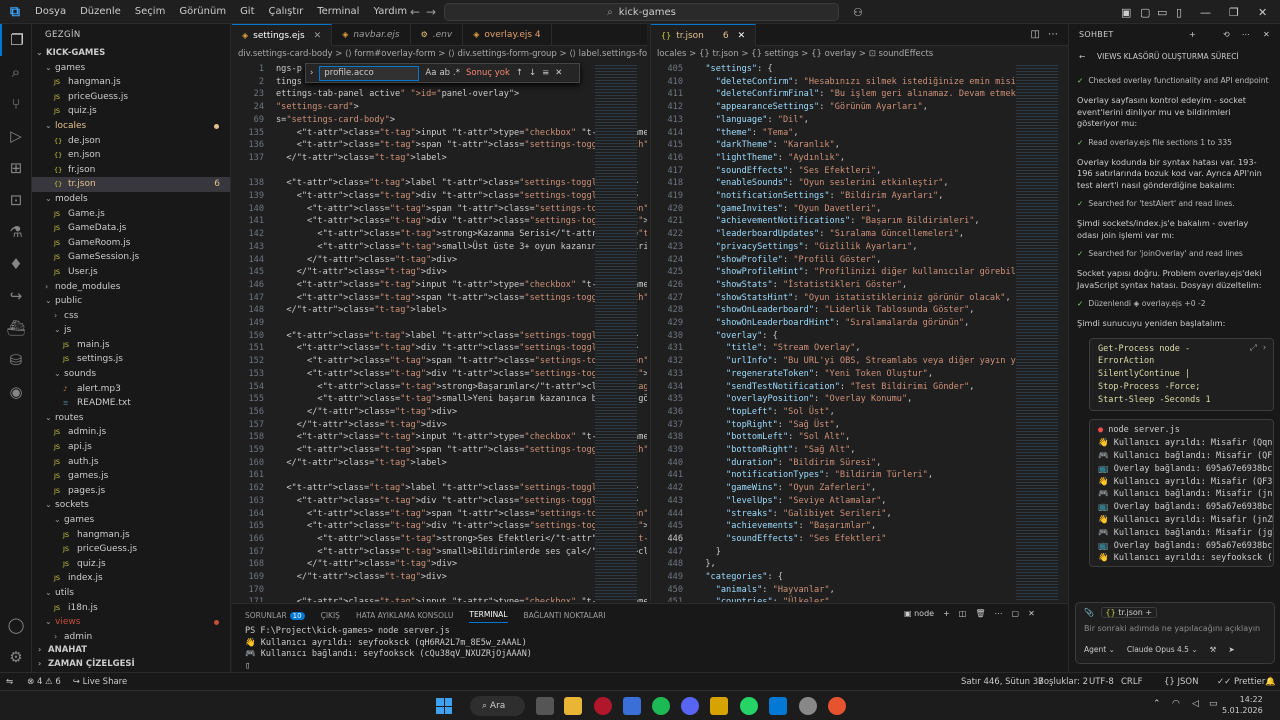 The image size is (1280, 720). Describe the element at coordinates (150, 12) in the screenshot. I see `menu-selection: Seçim` at that location.